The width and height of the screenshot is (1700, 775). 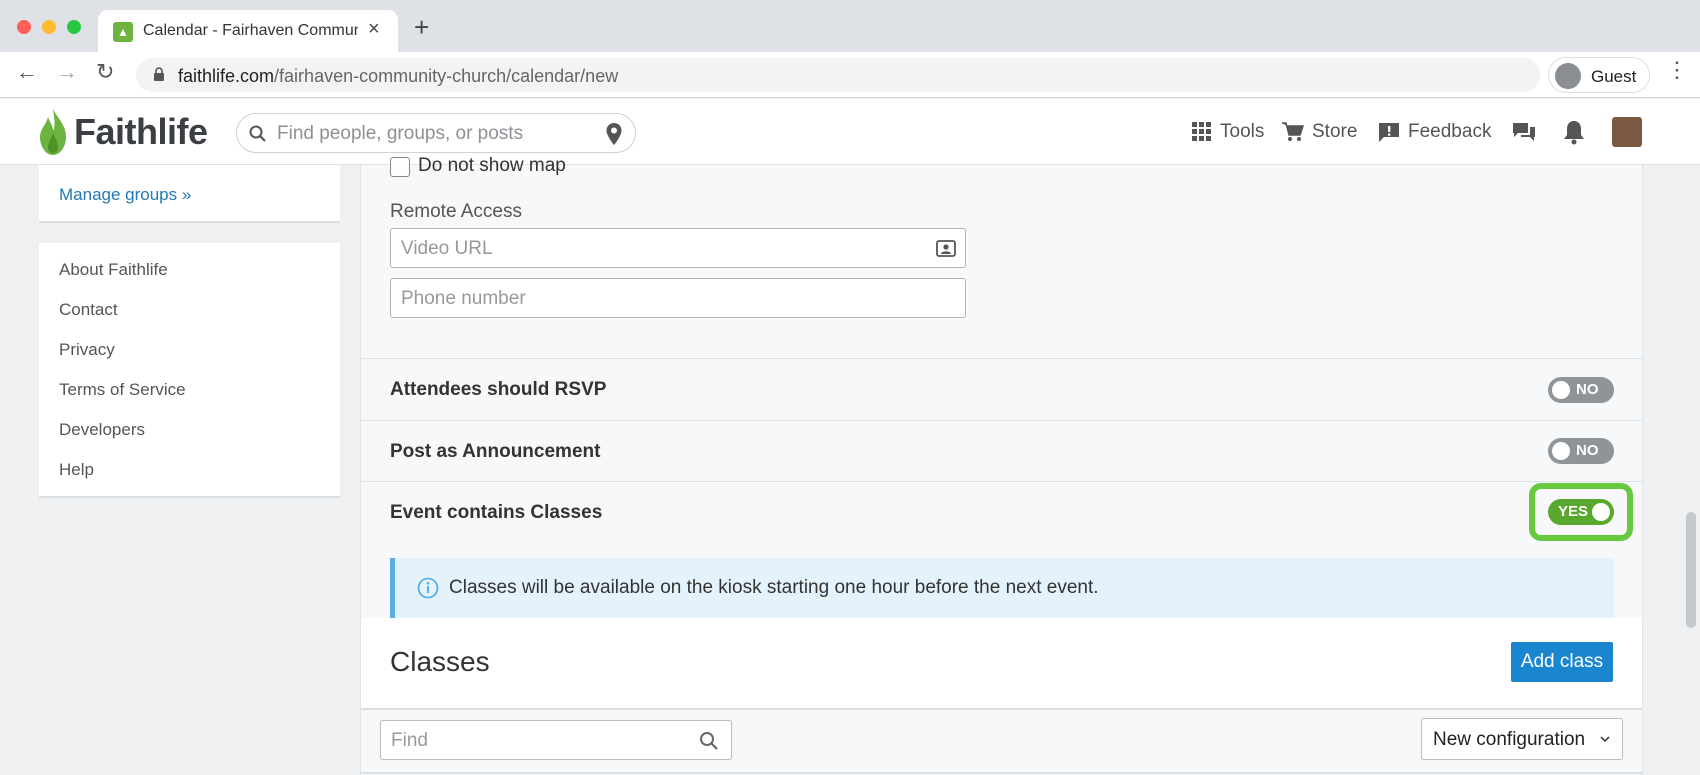 I want to click on video-url-field, so click(x=678, y=248).